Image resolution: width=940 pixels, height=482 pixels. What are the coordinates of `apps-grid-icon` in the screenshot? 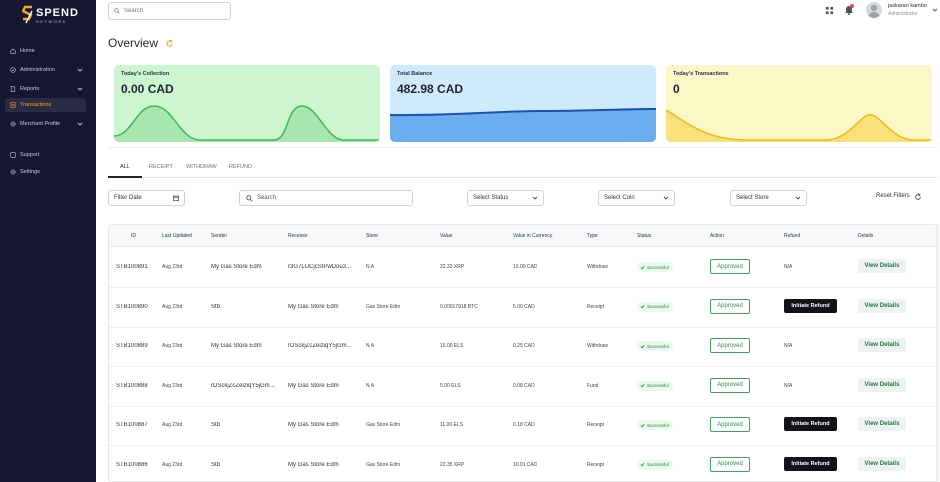 It's located at (829, 10).